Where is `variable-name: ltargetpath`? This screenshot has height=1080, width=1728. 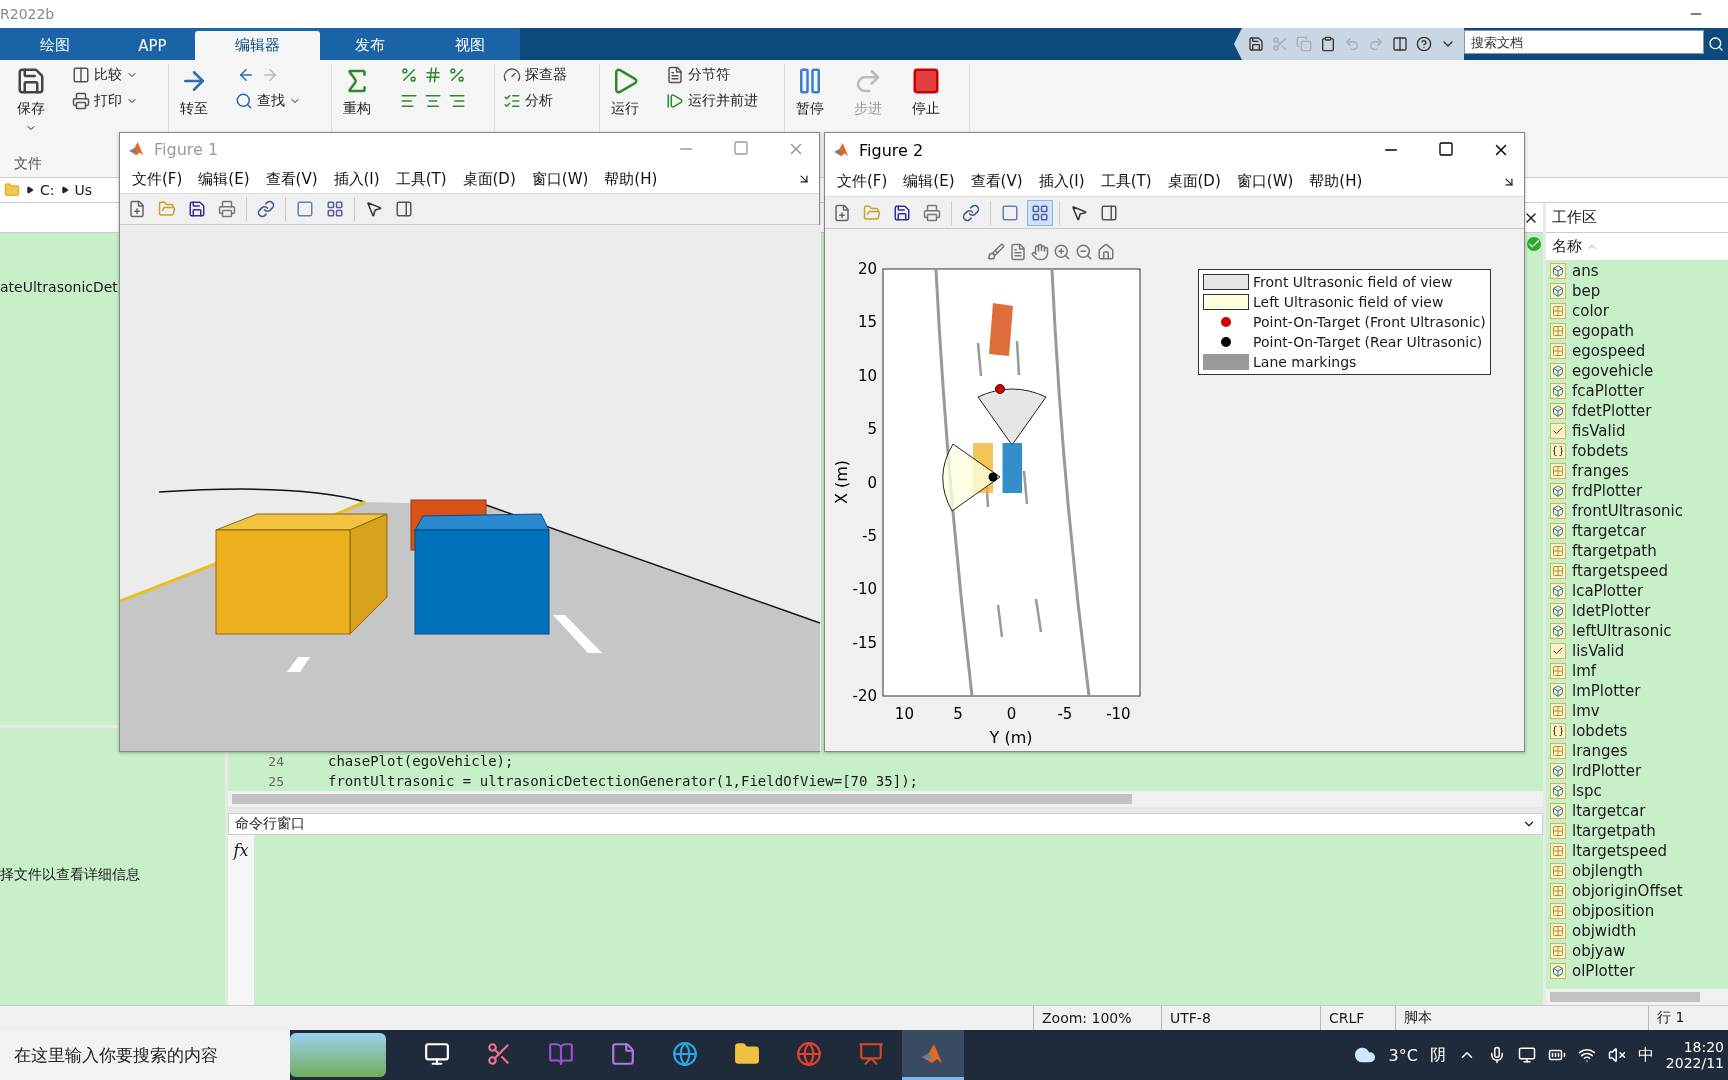 variable-name: ltargetpath is located at coordinates (1614, 831).